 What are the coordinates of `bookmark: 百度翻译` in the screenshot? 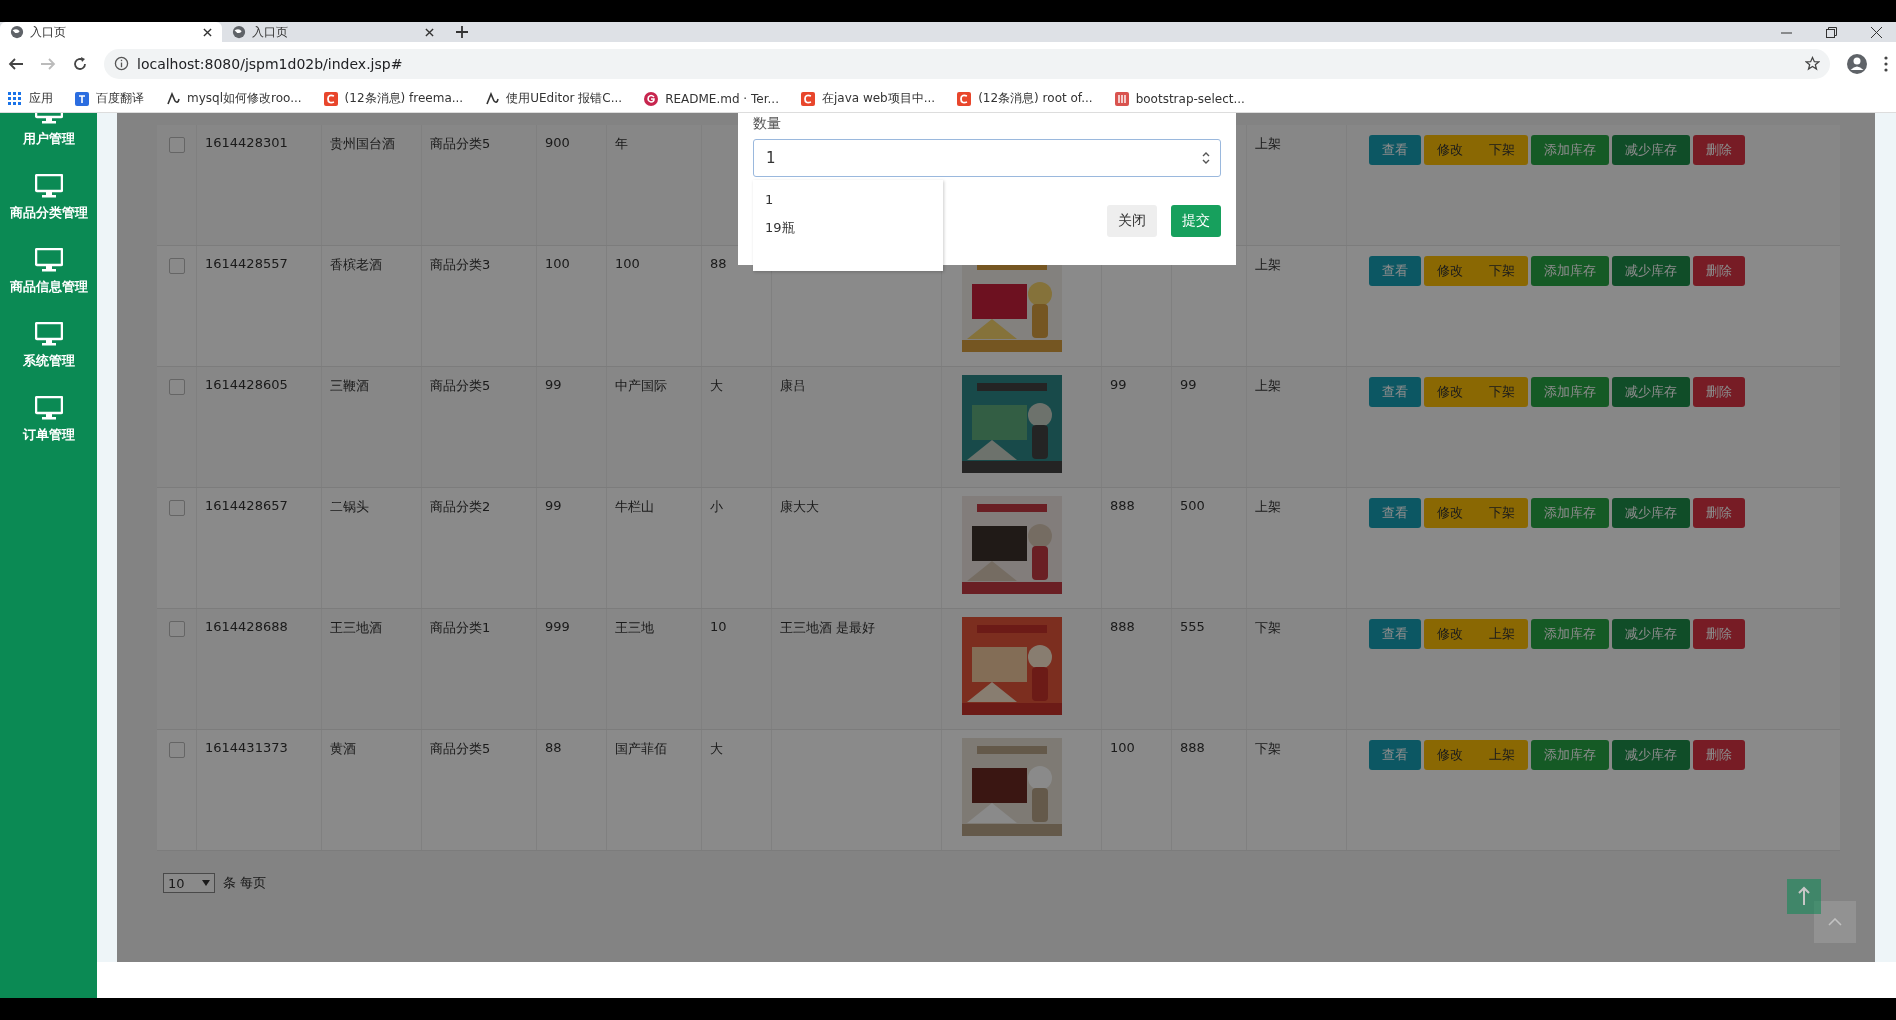 It's located at (109, 98).